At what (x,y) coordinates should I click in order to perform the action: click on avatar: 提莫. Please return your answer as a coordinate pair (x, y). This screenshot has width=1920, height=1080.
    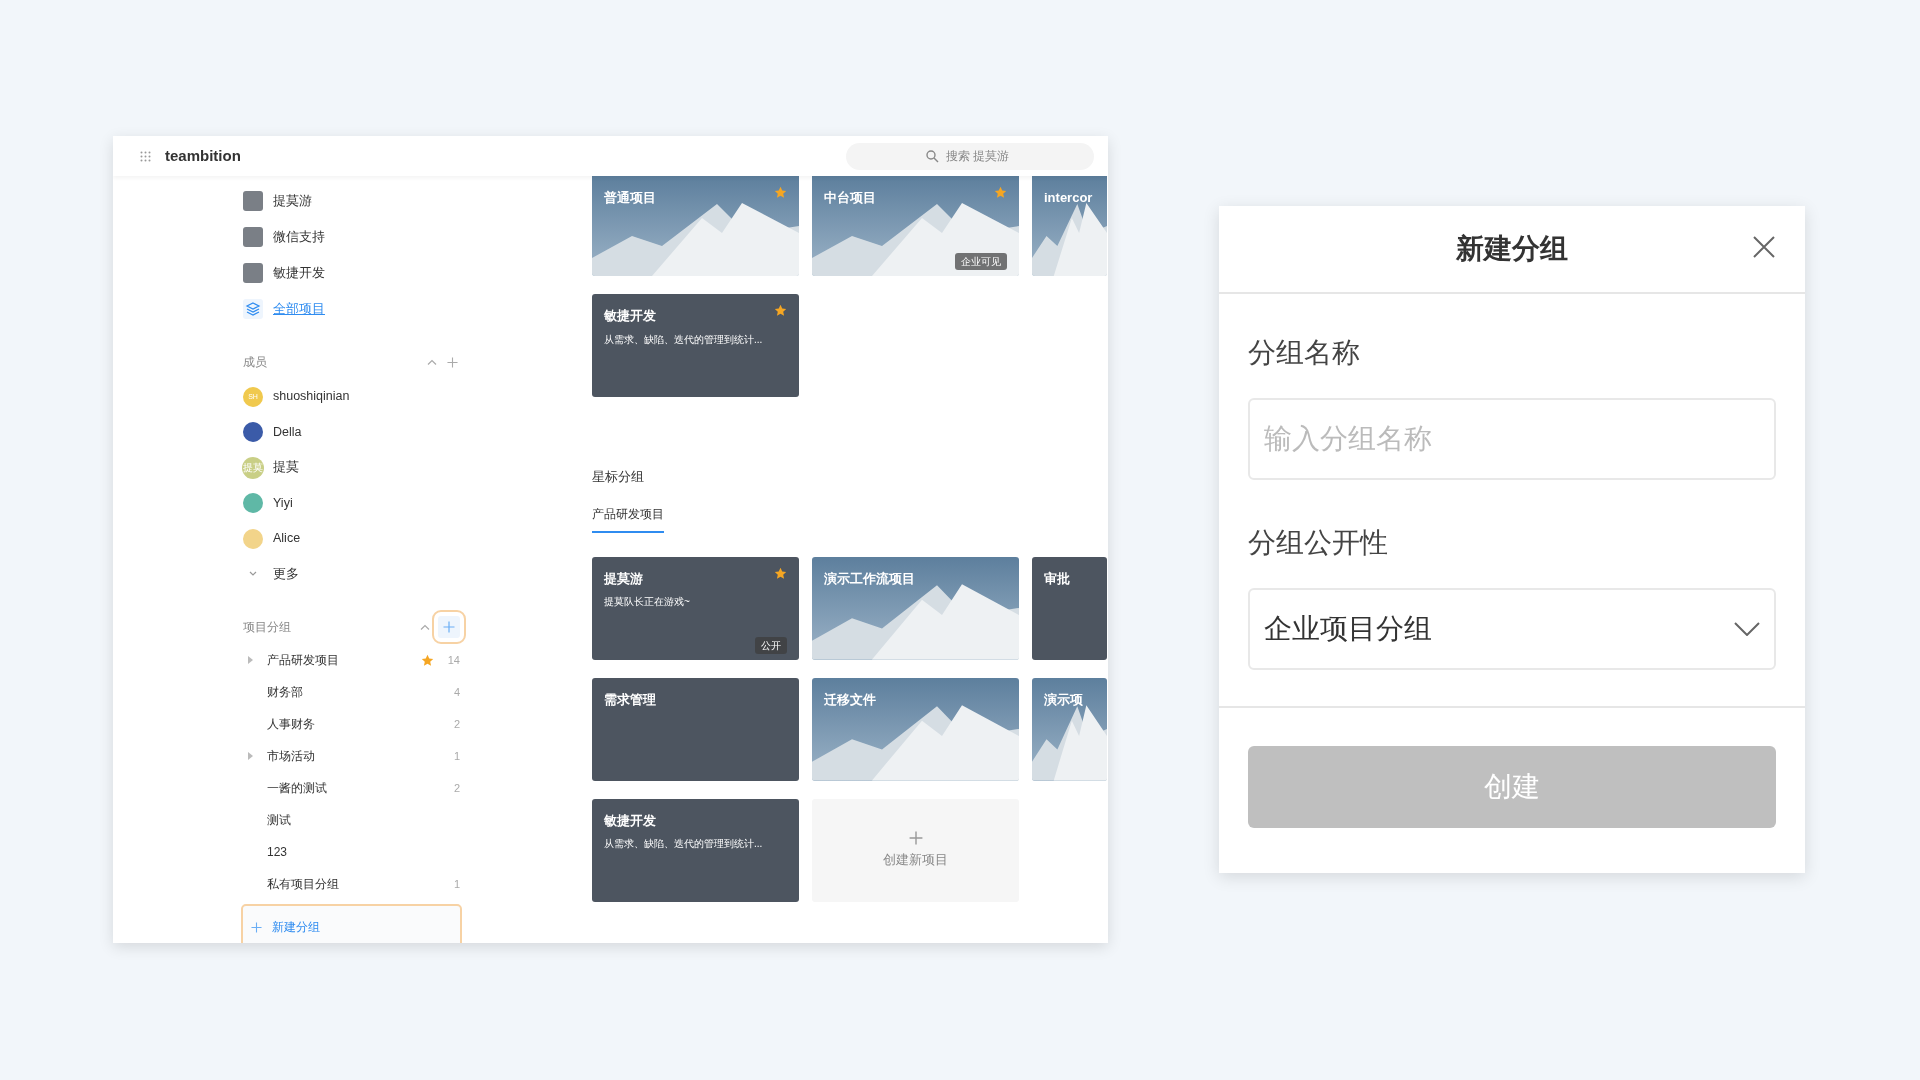
    Looking at the image, I should click on (253, 467).